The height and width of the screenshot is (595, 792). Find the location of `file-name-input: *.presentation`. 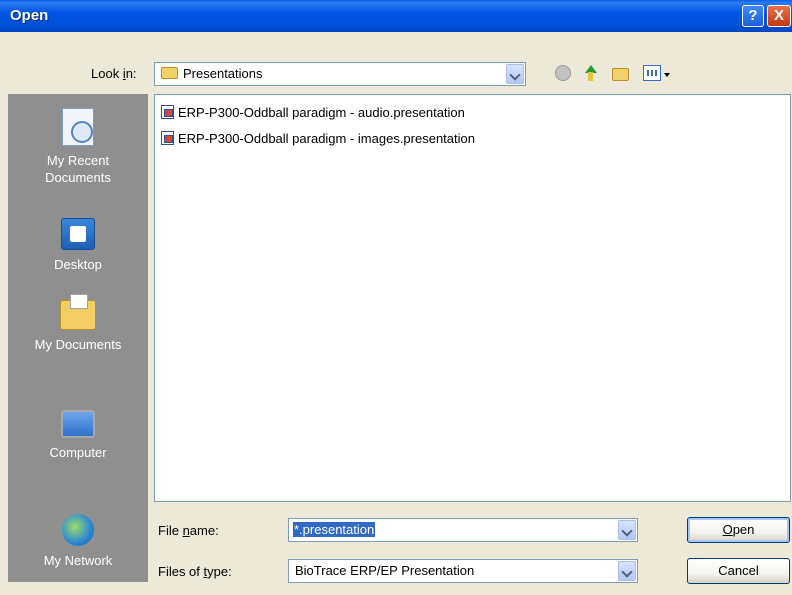

file-name-input: *.presentation is located at coordinates (463, 530).